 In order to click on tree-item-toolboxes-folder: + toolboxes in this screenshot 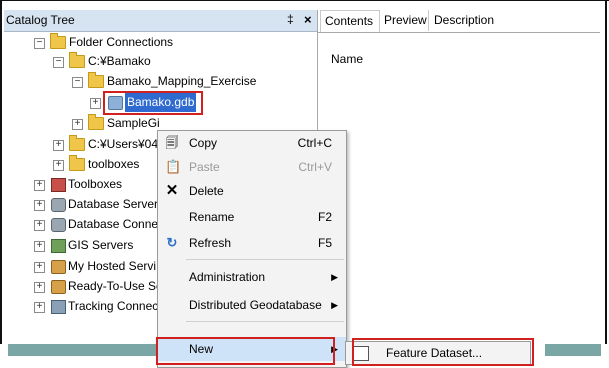, I will do `click(103, 164)`.